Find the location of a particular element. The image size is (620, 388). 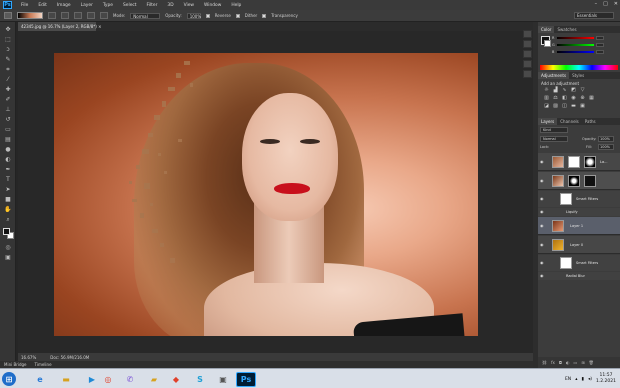

clock: 11:57 1.2.2021 is located at coordinates (606, 379).